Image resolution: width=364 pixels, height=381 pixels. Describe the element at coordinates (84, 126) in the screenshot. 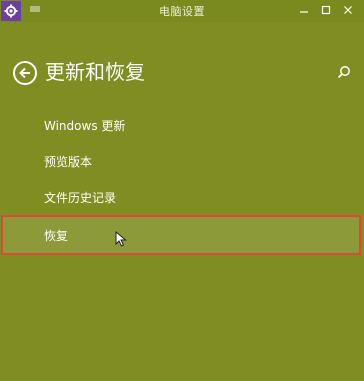

I see `nav-item-windows-update: Windows 更新` at that location.